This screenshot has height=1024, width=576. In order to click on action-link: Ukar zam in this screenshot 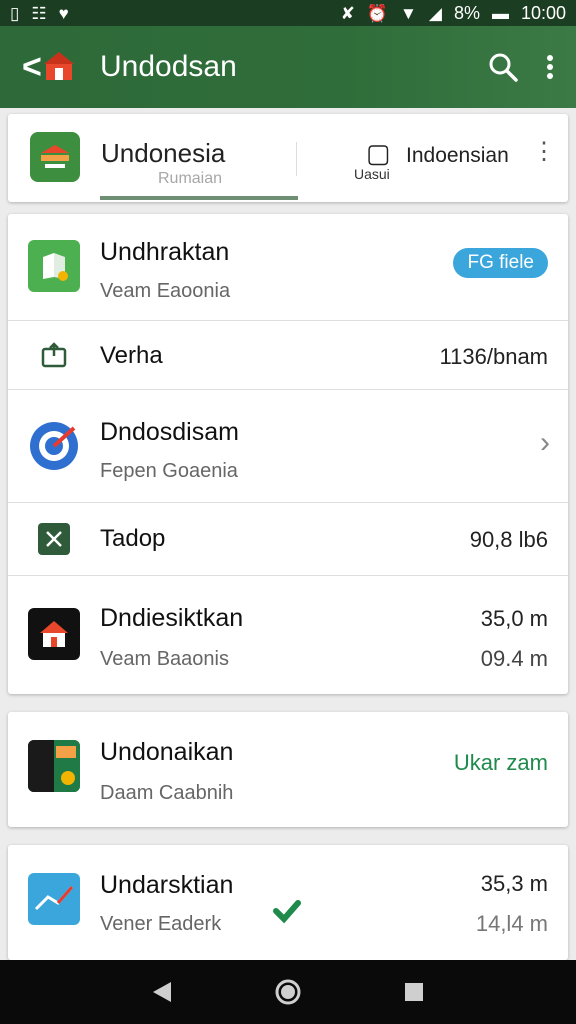, I will do `click(501, 763)`.